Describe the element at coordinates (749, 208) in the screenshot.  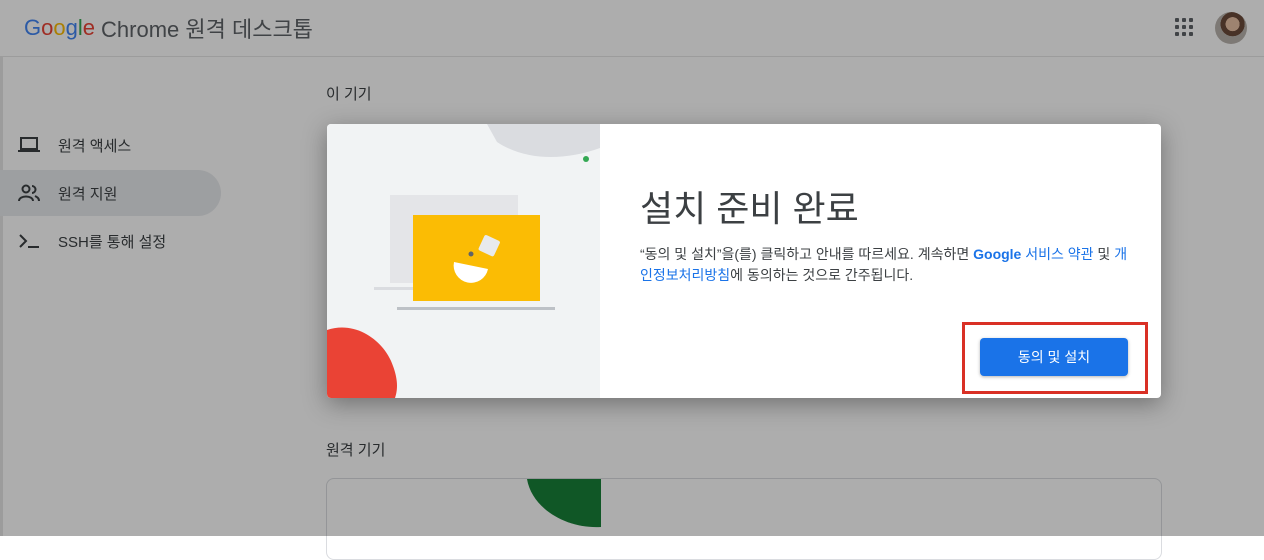
I see `dialog-title: 설치 준비 완료` at that location.